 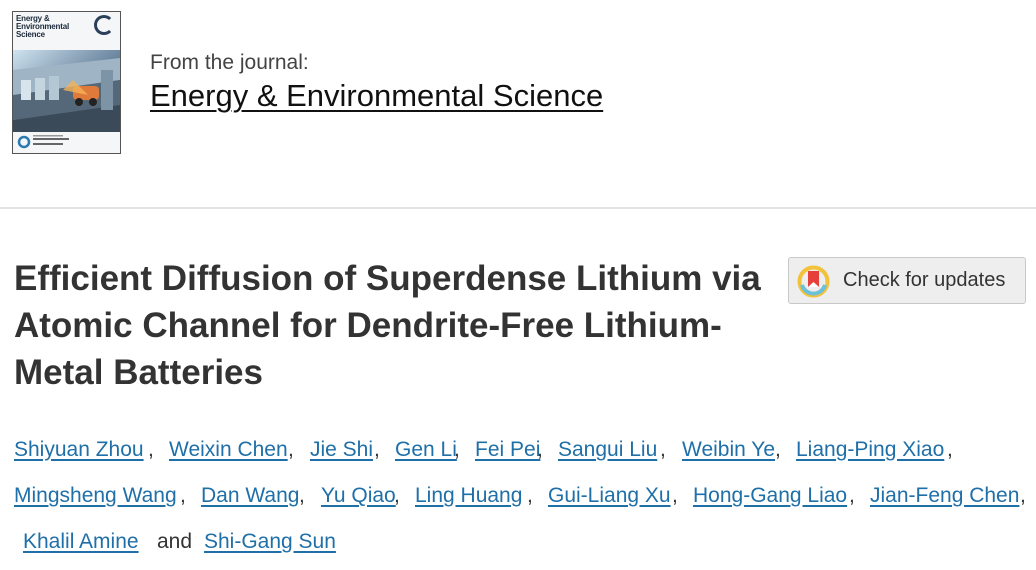 What do you see at coordinates (870, 450) in the screenshot?
I see `author-link: Liang-Ping Xiao` at bounding box center [870, 450].